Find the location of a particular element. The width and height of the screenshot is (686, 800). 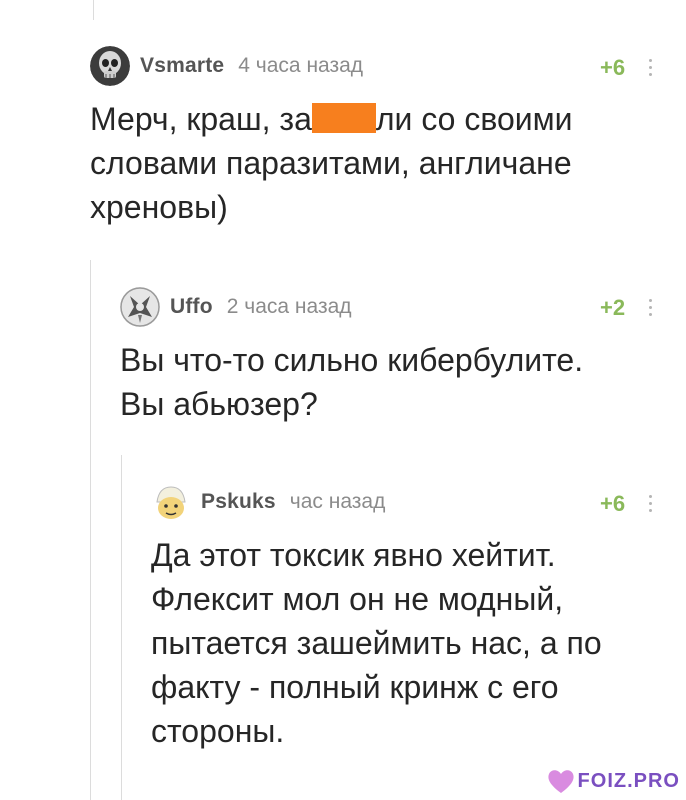

username: Pskuks is located at coordinates (238, 502).